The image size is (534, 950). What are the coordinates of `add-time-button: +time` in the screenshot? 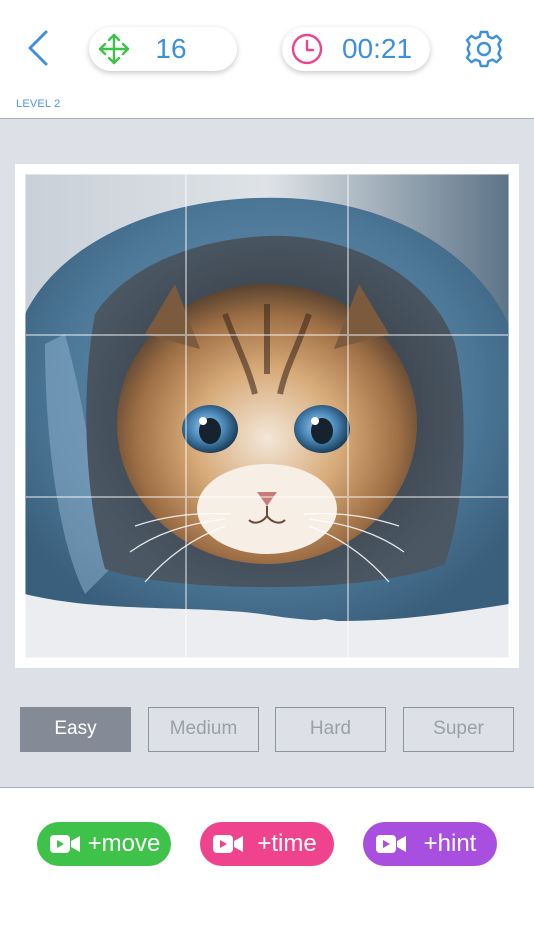 It's located at (267, 844).